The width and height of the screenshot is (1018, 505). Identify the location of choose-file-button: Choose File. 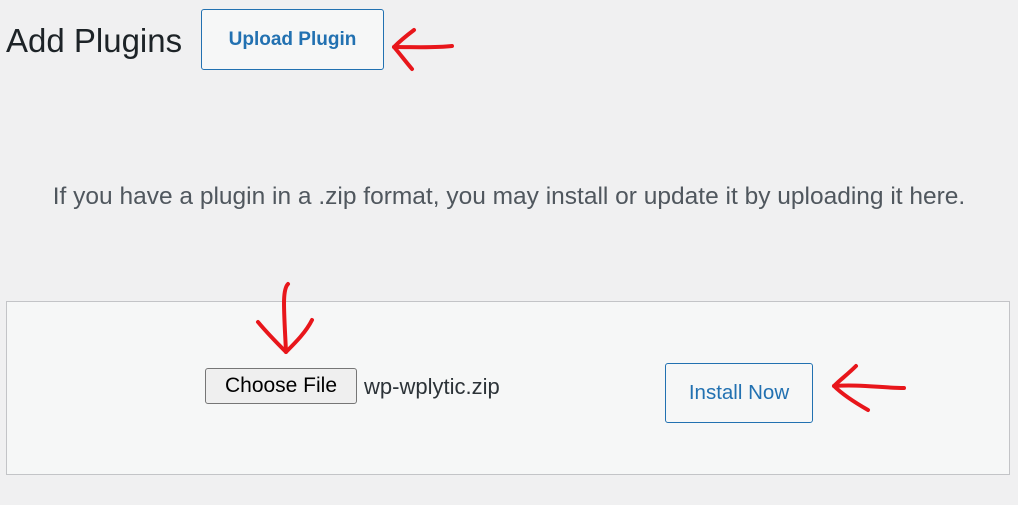
(281, 386).